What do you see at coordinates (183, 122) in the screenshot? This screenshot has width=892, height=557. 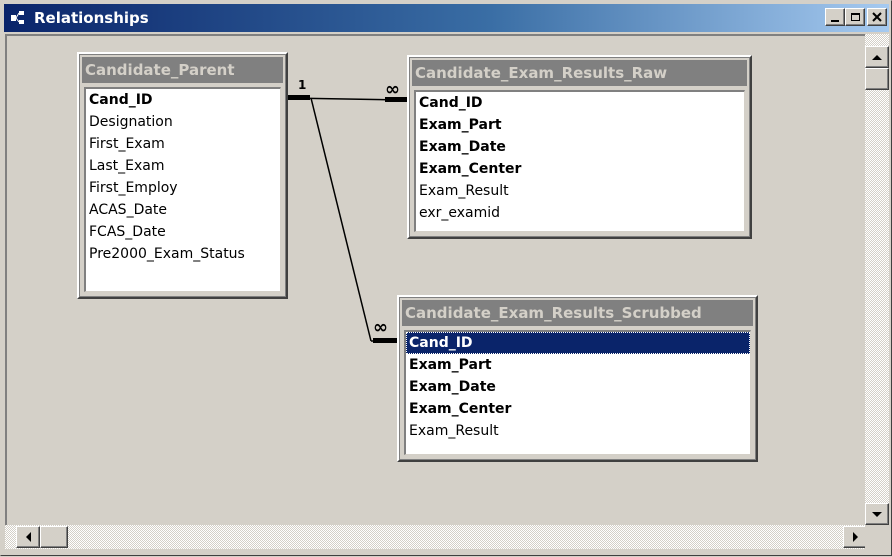 I see `field-designation: Designation` at bounding box center [183, 122].